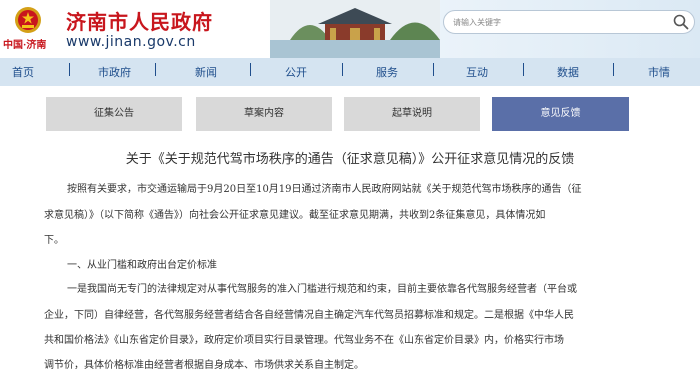 This screenshot has height=379, width=700. What do you see at coordinates (412, 114) in the screenshot?
I see `tab-drafting-notes: 起草说明` at bounding box center [412, 114].